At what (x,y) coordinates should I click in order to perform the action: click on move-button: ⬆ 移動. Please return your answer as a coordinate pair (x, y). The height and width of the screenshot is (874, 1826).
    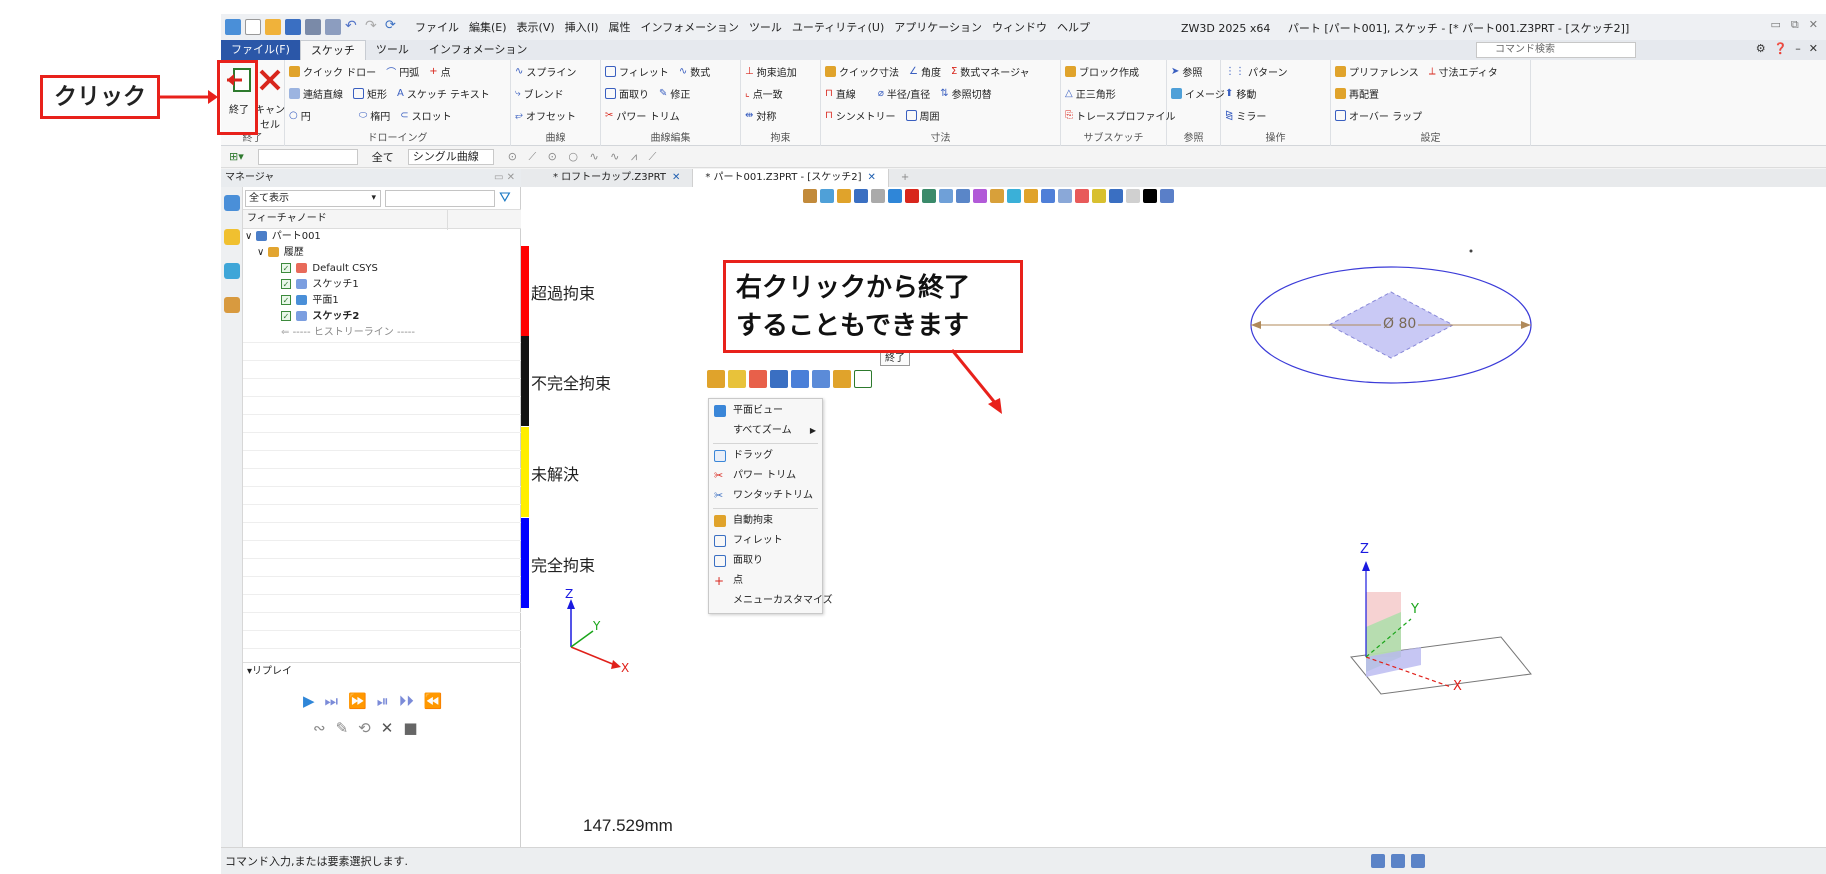
    Looking at the image, I should click on (1240, 93).